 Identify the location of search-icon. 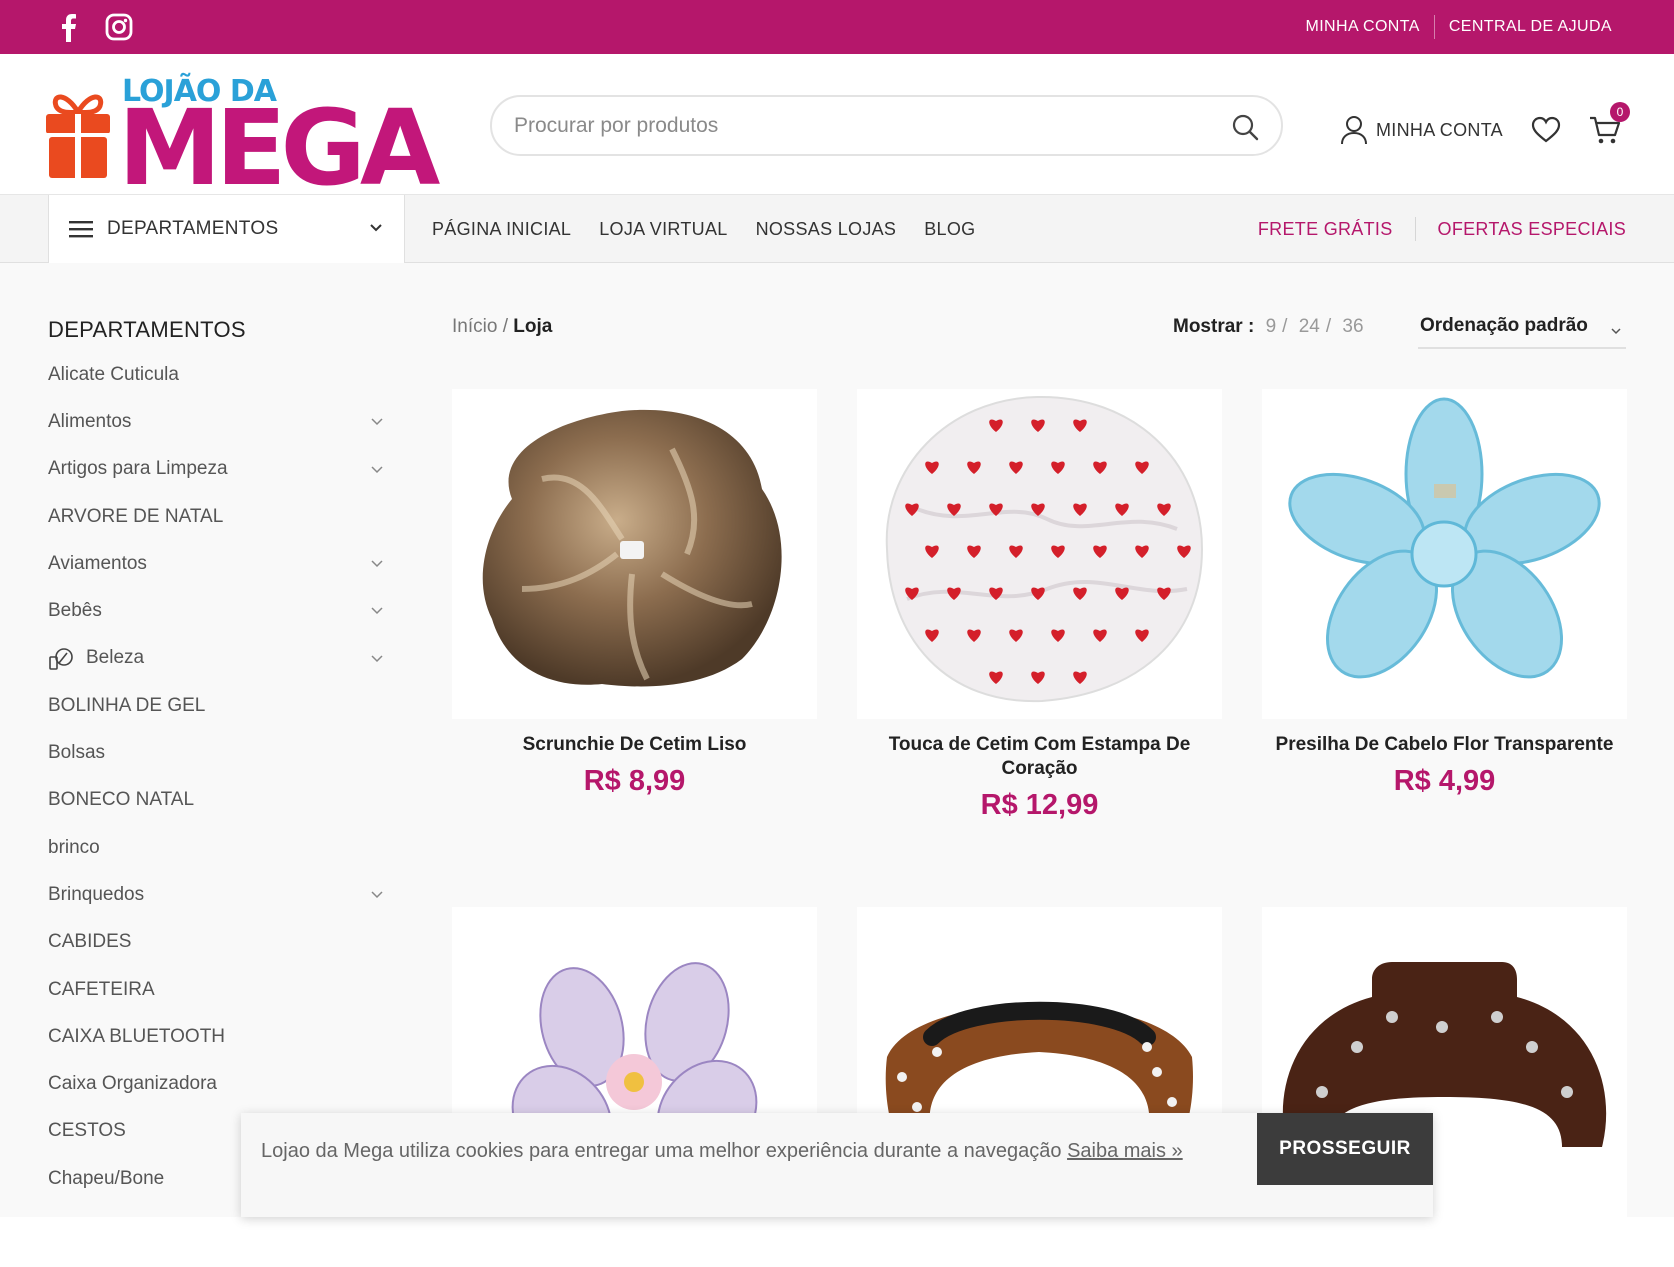
(1245, 127).